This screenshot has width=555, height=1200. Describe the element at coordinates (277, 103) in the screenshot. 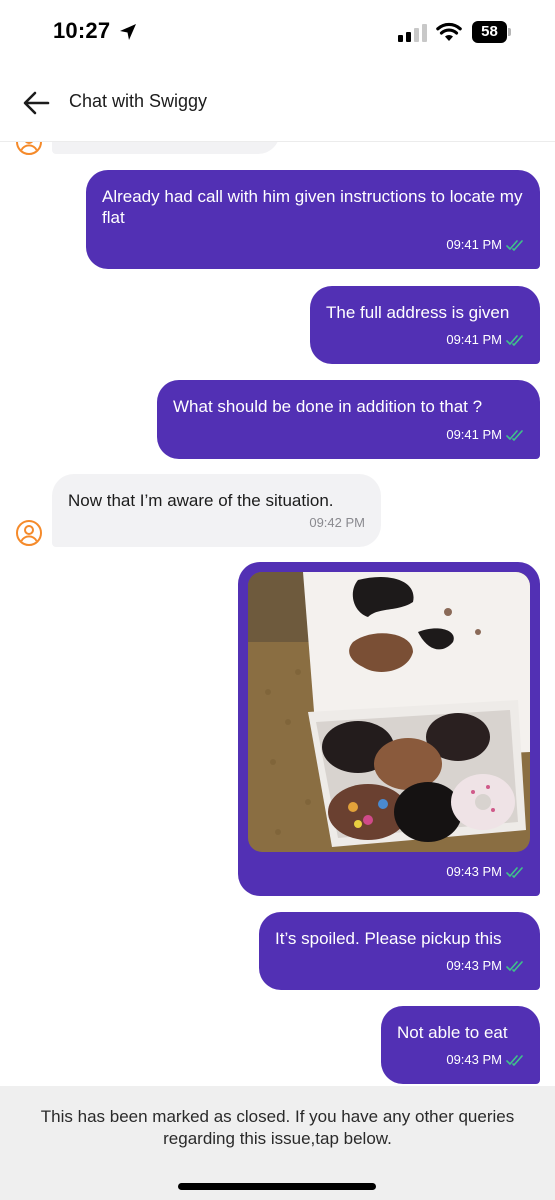

I see `chat-header: Chat with Swiggy` at that location.